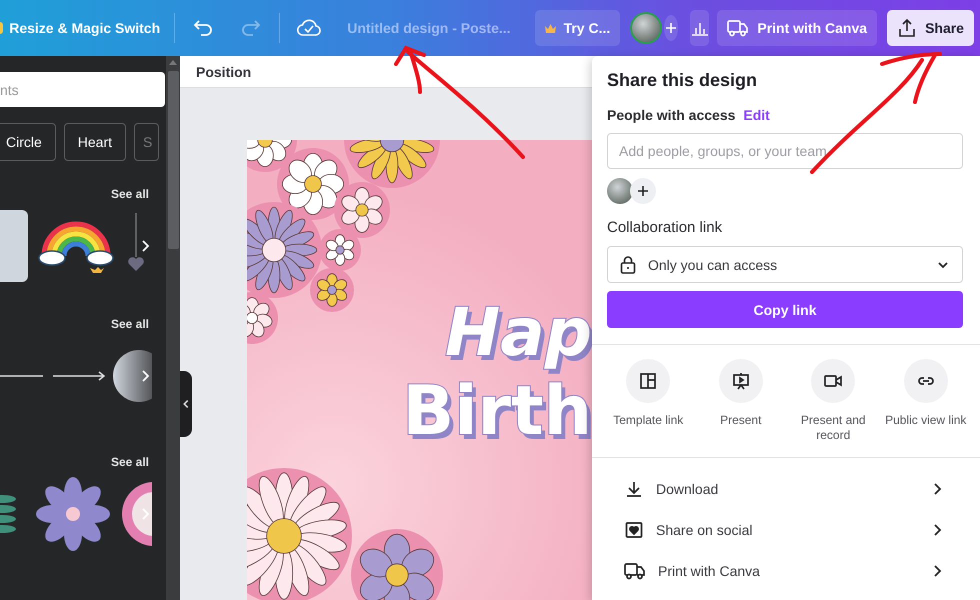 This screenshot has width=980, height=600. What do you see at coordinates (930, 28) in the screenshot?
I see `share-button: Share` at bounding box center [930, 28].